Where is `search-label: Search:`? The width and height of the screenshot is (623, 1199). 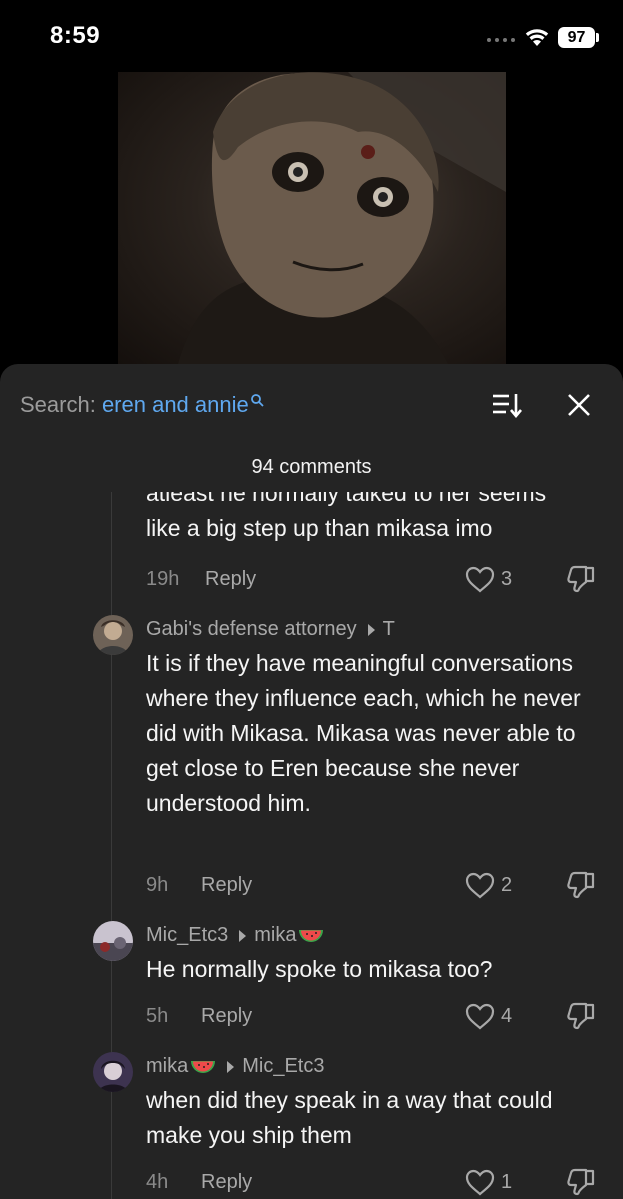 search-label: Search: is located at coordinates (61, 404).